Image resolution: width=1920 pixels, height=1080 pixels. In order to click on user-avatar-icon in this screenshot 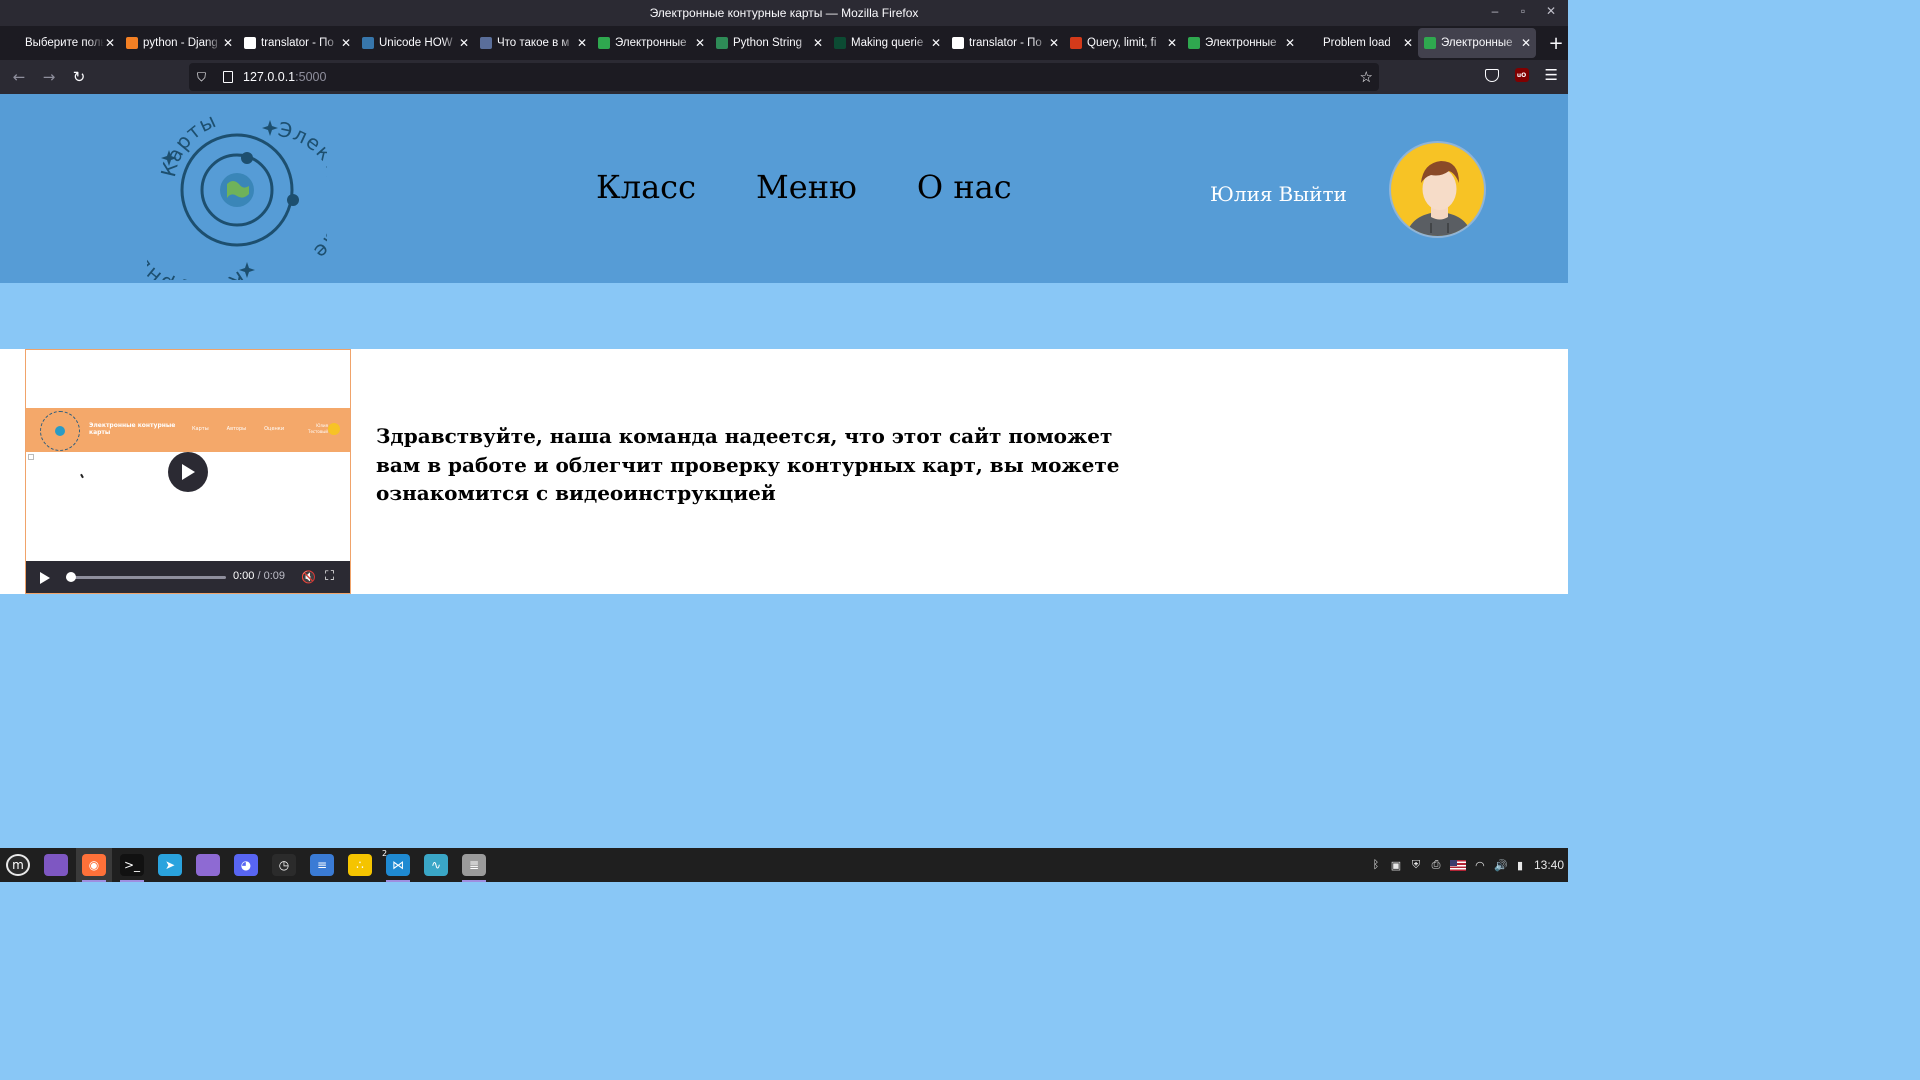, I will do `click(1439, 198)`.